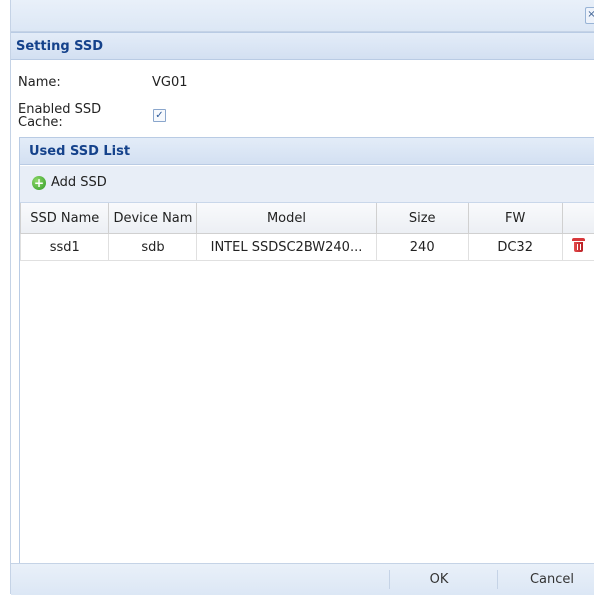 The width and height of the screenshot is (594, 595). What do you see at coordinates (65, 247) in the screenshot?
I see `cell-ssd-name: ssd1` at bounding box center [65, 247].